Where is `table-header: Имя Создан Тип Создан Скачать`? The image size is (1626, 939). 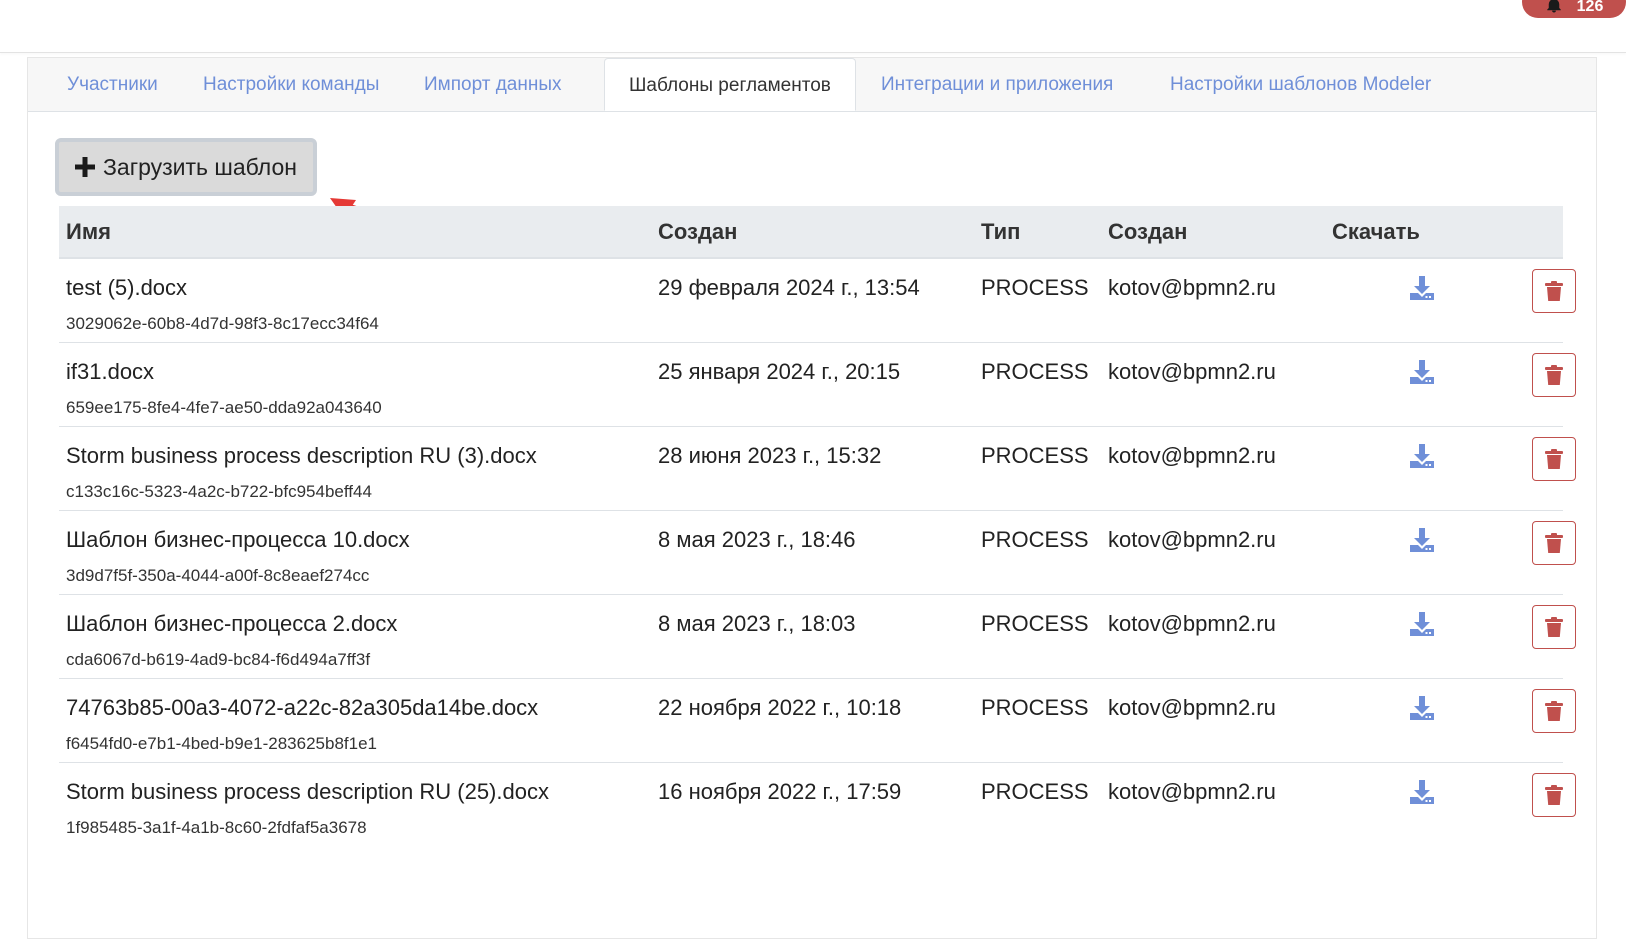
table-header: Имя Создан Тип Создан Скачать is located at coordinates (811, 232).